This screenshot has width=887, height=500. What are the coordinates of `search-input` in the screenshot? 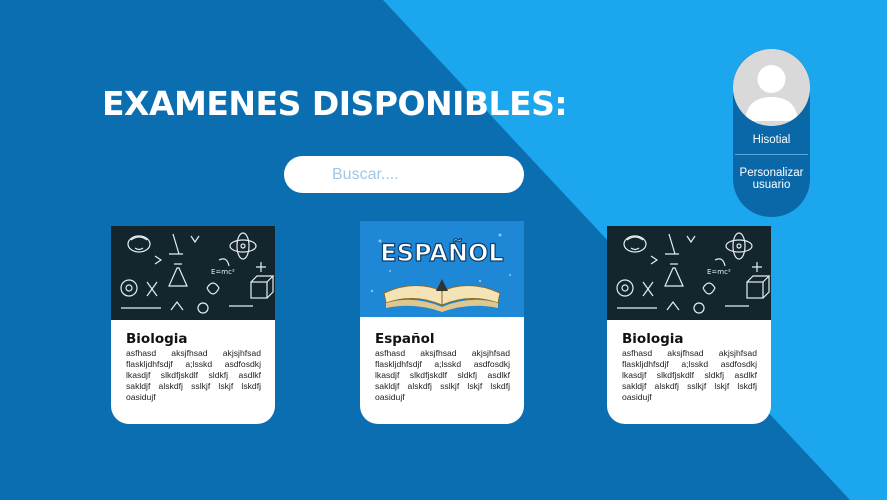 It's located at (404, 174).